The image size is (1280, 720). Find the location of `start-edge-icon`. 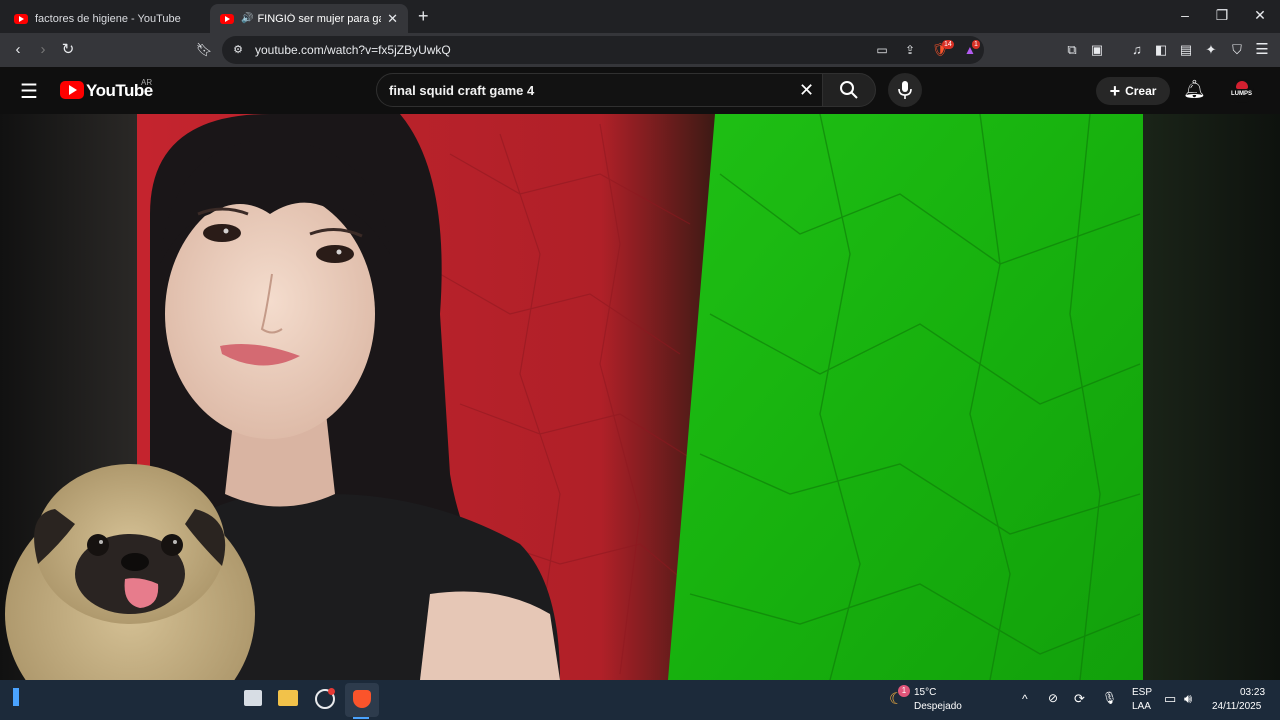

start-edge-icon is located at coordinates (16, 697).